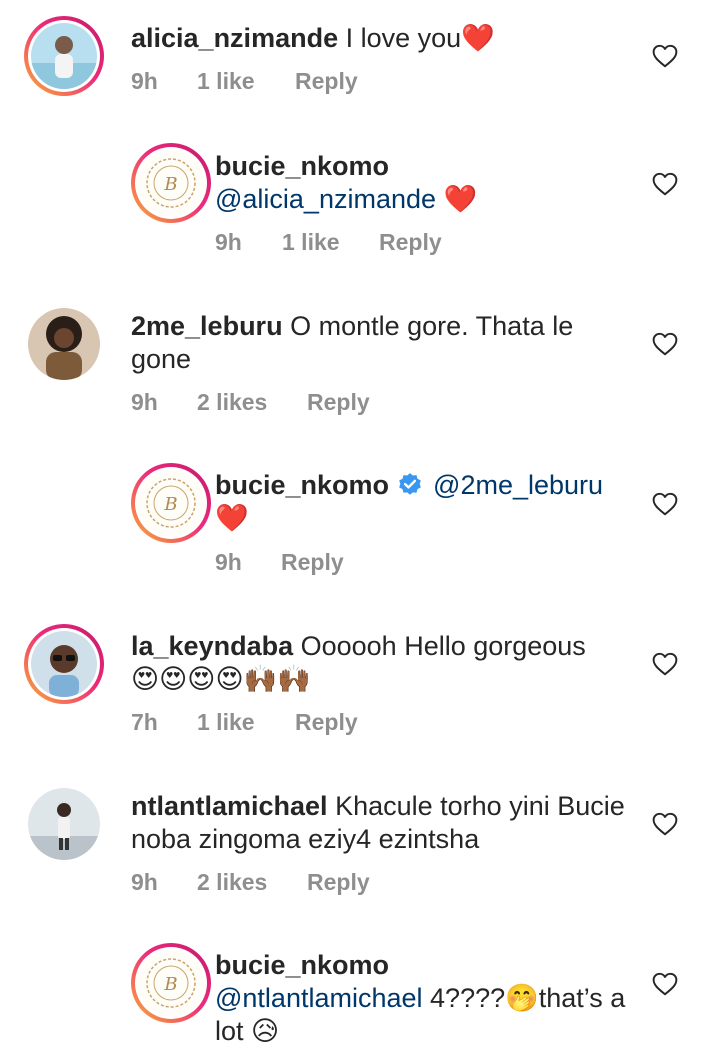  I want to click on comment-text: I love you, so click(403, 38).